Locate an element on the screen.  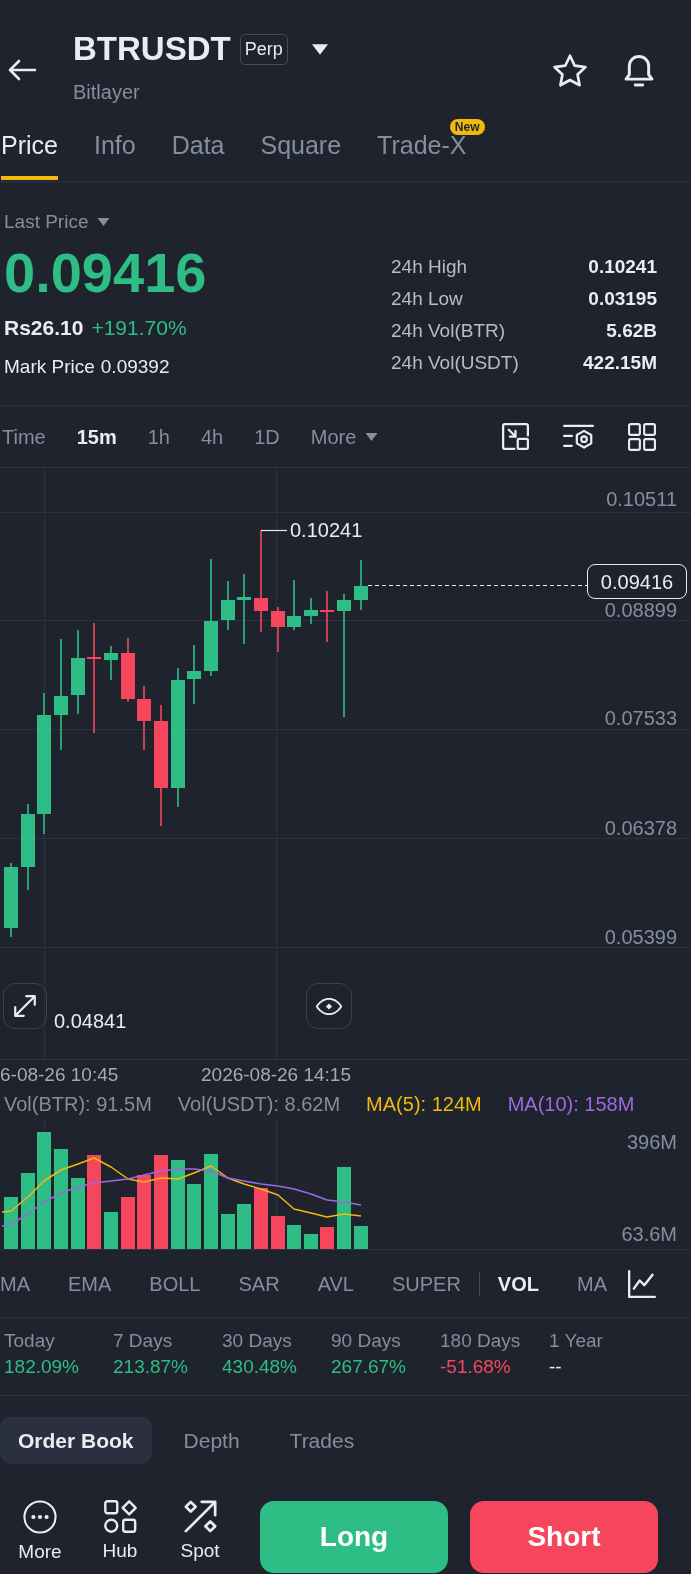
book-tab: Depth is located at coordinates (211, 1440).